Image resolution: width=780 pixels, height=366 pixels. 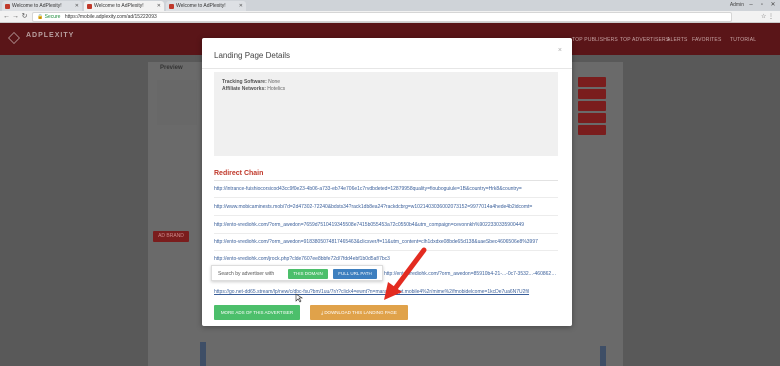 What do you see at coordinates (252, 55) in the screenshot?
I see `modal-title: Landing Page Details` at bounding box center [252, 55].